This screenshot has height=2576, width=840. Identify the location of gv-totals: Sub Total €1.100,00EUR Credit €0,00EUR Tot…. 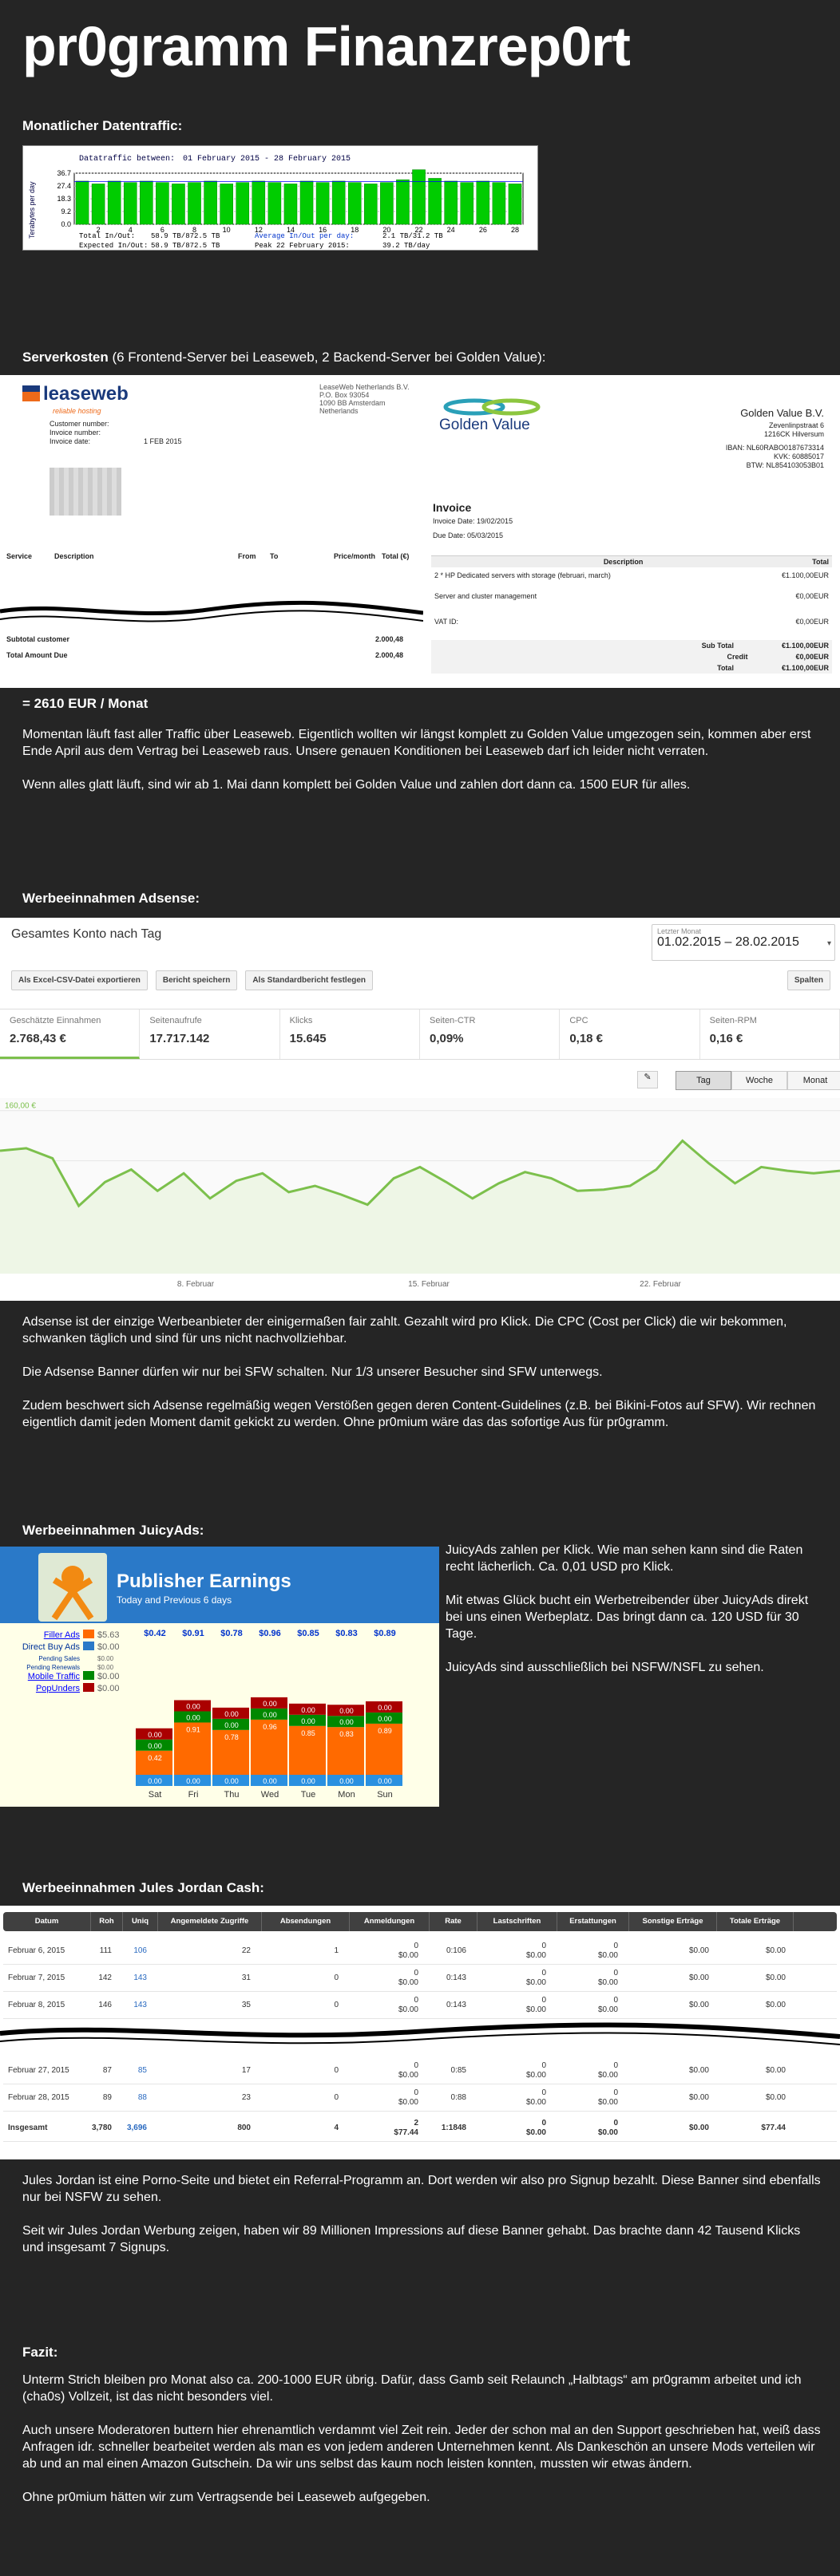
(631, 657).